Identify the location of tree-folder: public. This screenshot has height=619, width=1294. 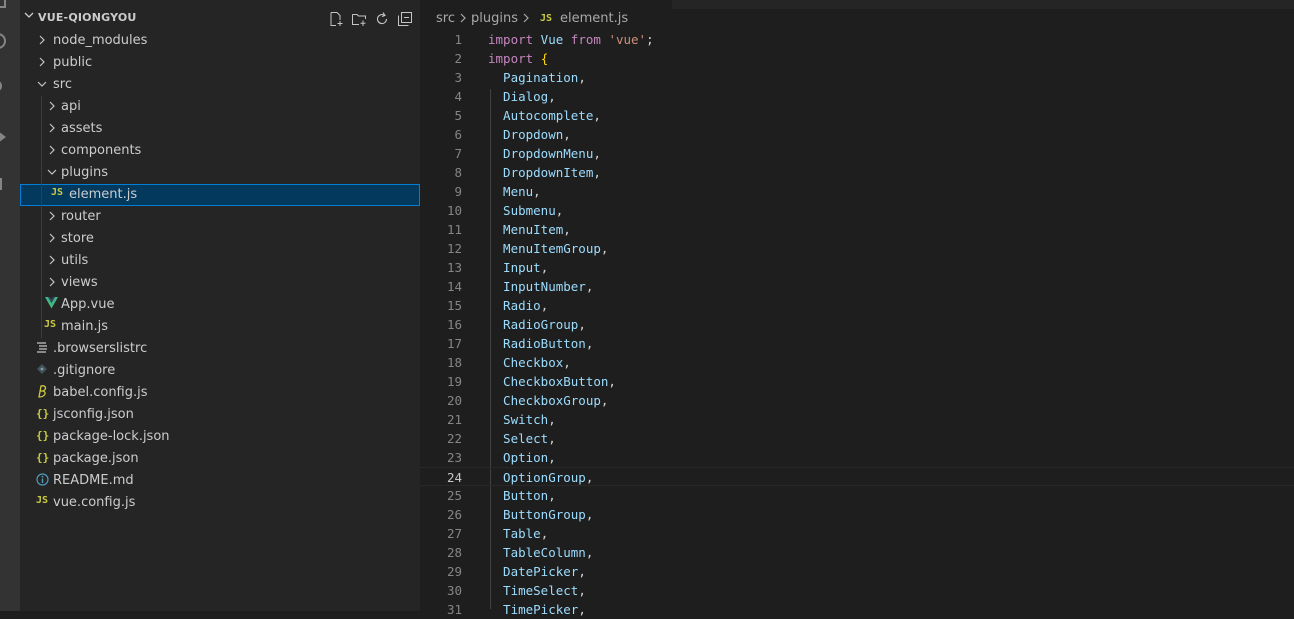
(220, 63).